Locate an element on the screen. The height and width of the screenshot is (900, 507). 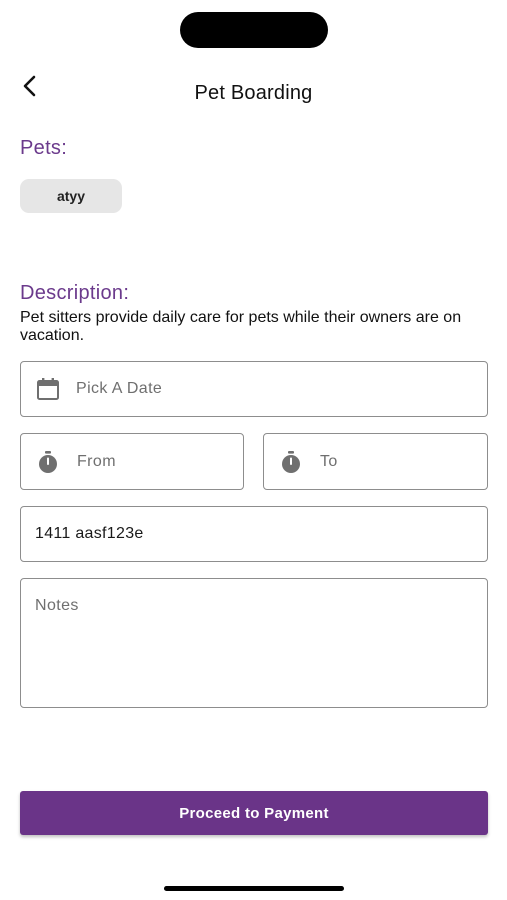
to-time-field: To is located at coordinates (375, 461).